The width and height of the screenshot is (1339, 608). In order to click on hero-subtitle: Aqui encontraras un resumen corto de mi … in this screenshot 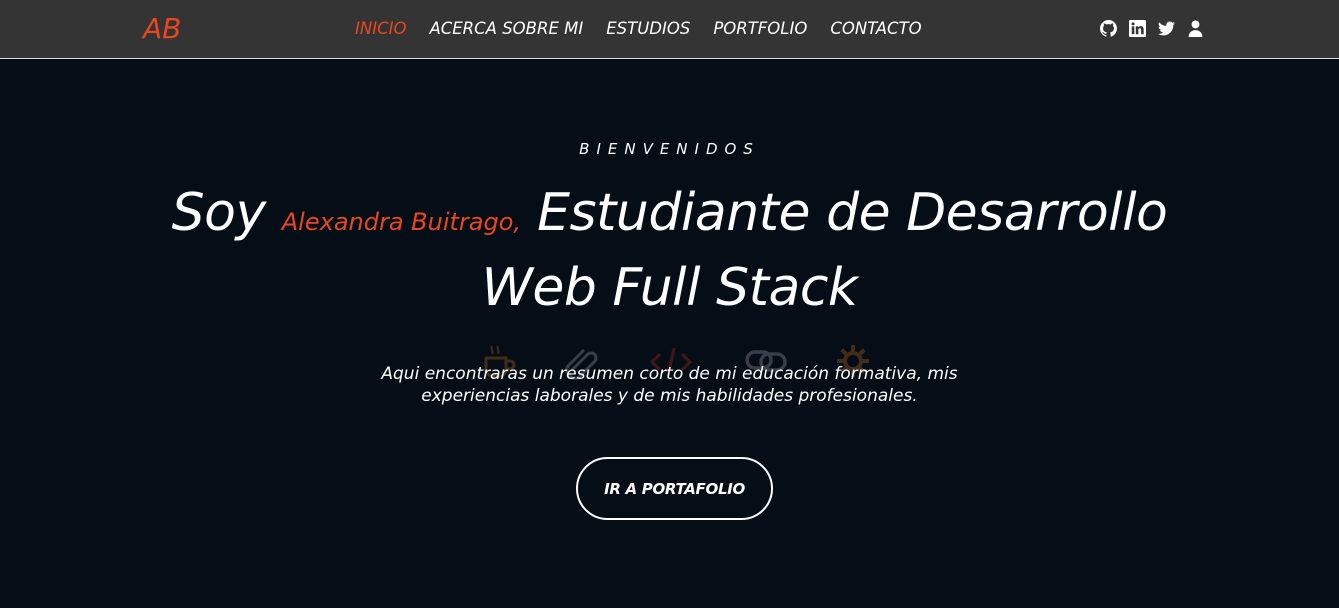, I will do `click(669, 385)`.